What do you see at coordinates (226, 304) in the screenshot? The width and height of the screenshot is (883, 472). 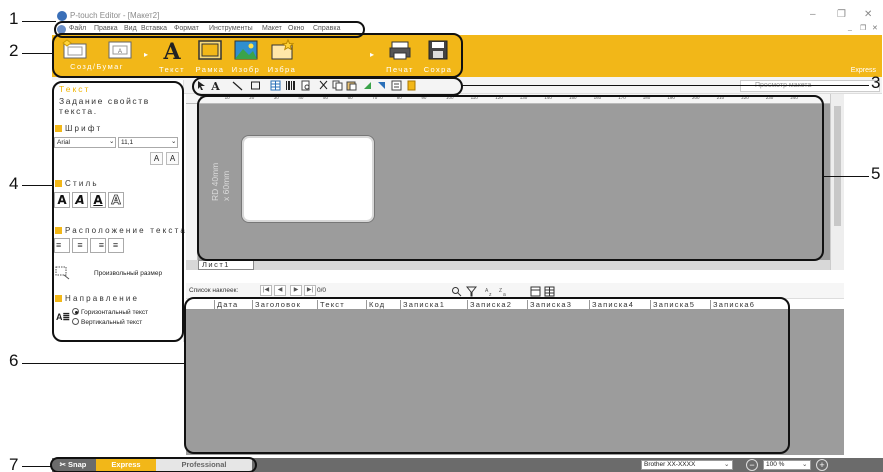 I see `column-header: Дата` at bounding box center [226, 304].